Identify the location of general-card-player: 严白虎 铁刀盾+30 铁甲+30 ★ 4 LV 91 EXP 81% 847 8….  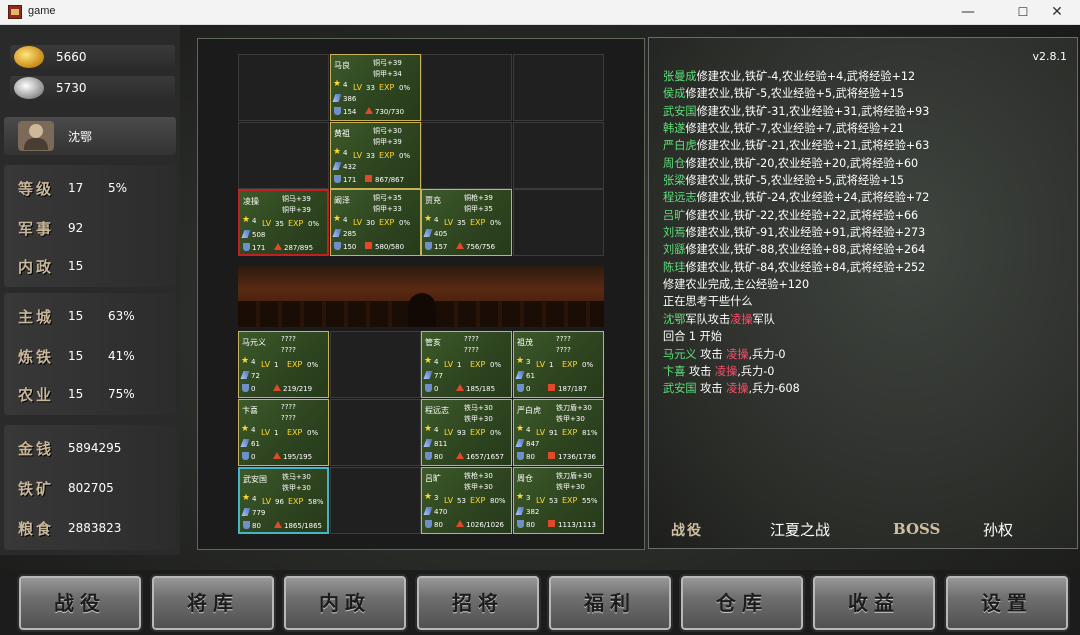
(558, 432).